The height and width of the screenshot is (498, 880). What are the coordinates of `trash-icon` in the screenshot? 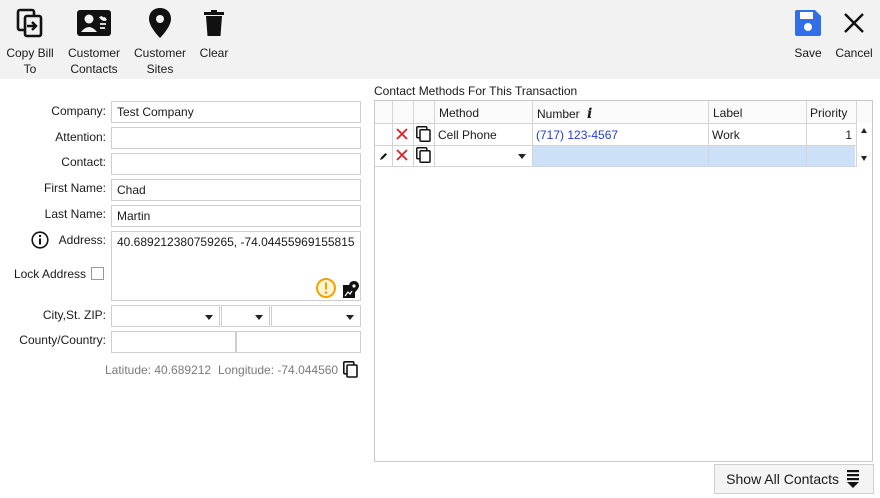 It's located at (214, 23).